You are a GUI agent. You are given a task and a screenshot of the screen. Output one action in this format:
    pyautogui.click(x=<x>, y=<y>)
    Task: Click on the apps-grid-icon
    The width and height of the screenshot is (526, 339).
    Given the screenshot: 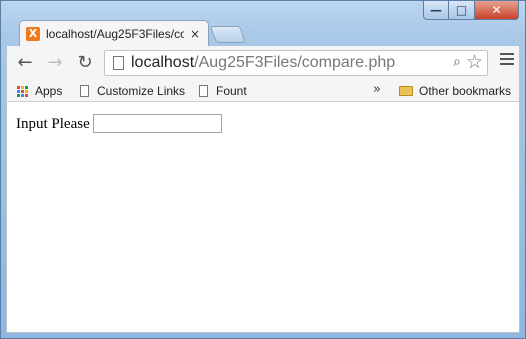 What is the action you would take?
    pyautogui.click(x=22, y=91)
    